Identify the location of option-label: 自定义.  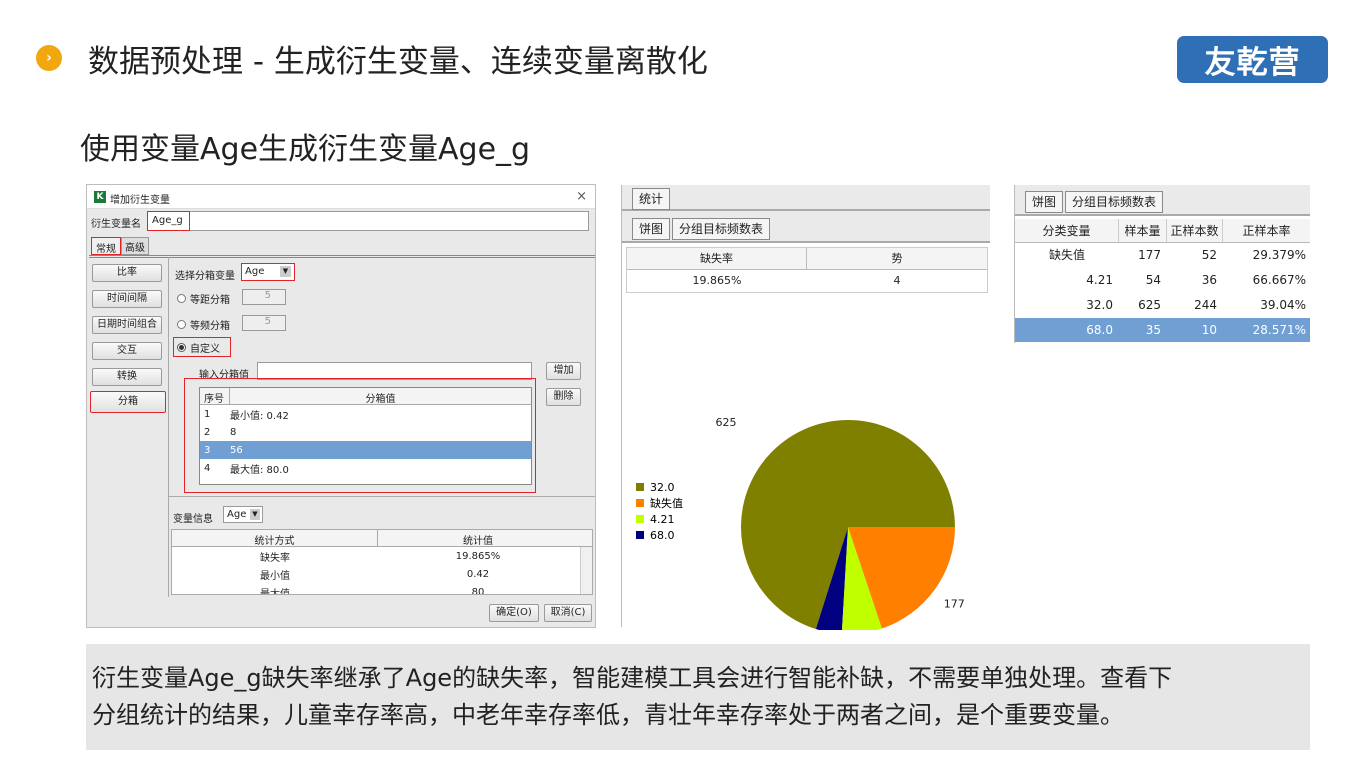
(205, 349).